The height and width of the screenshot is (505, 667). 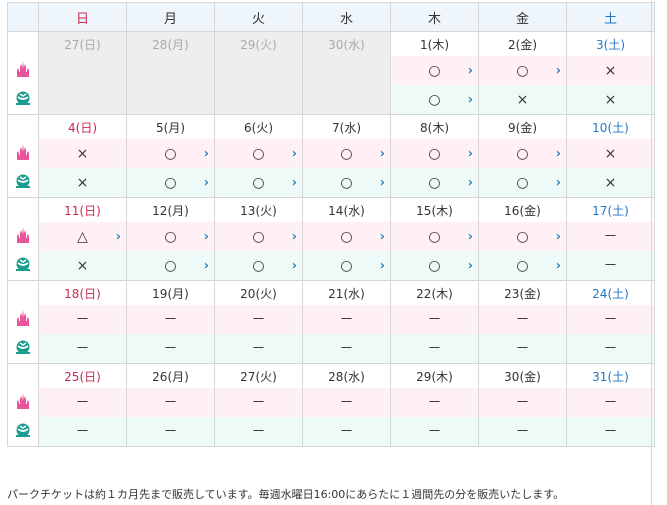 What do you see at coordinates (23, 17) in the screenshot?
I see `header-corner` at bounding box center [23, 17].